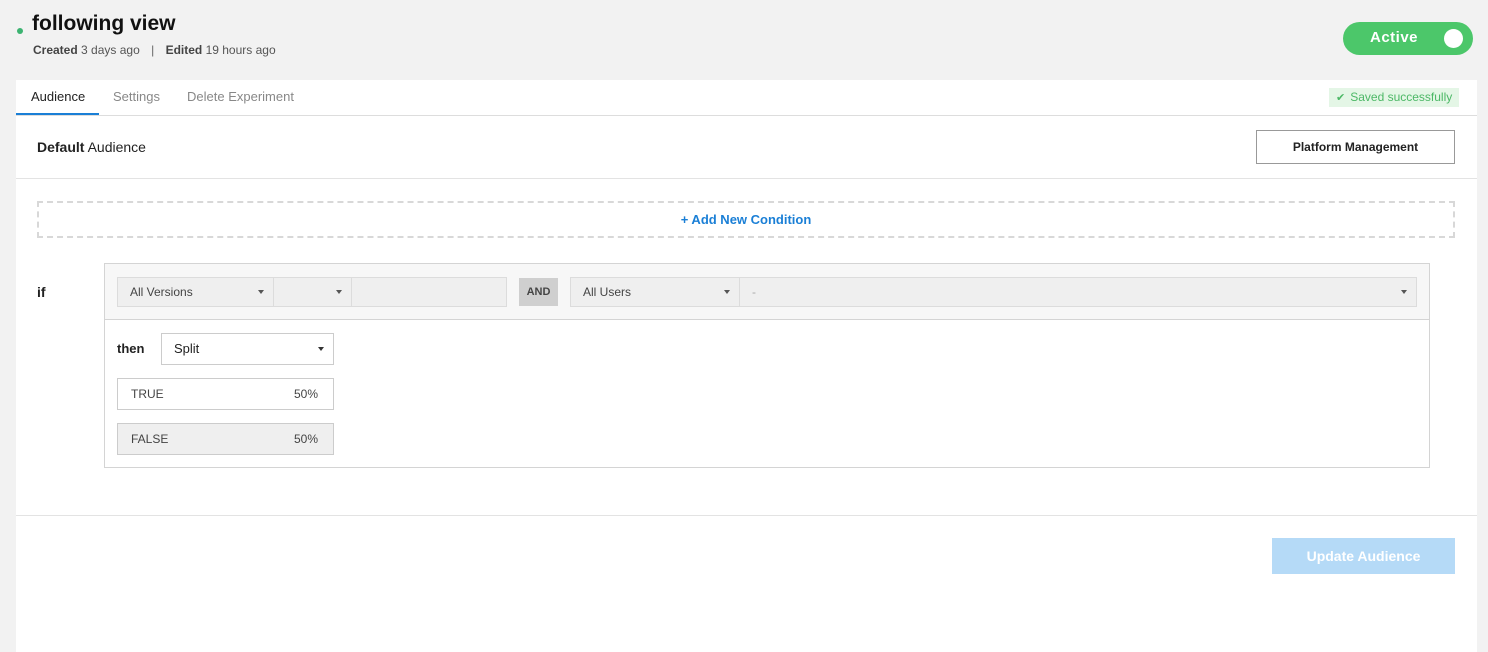  I want to click on users-select-value: All Users, so click(607, 292).